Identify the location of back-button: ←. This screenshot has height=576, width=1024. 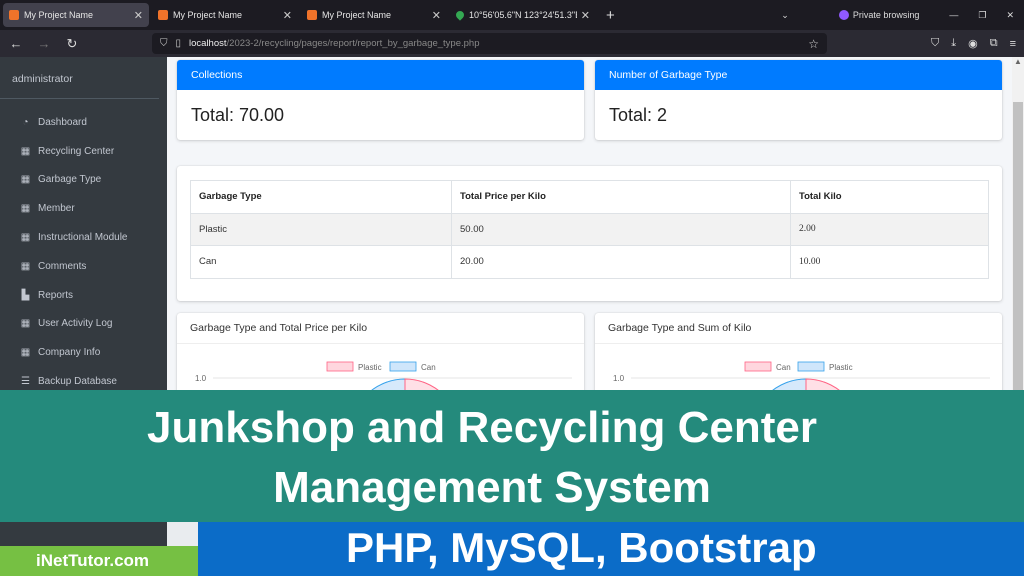
(16, 43).